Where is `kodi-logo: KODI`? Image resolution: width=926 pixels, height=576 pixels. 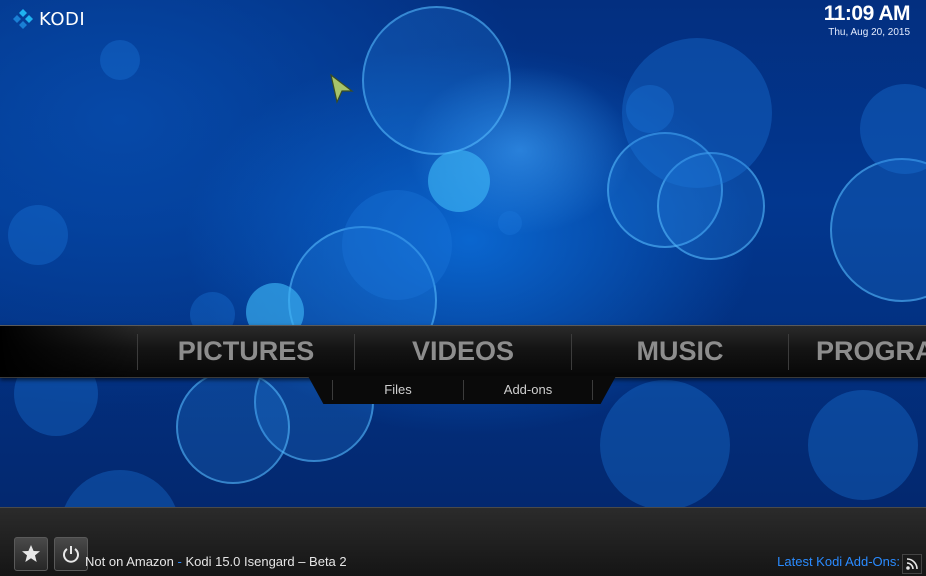
kodi-logo: KODI is located at coordinates (48, 19).